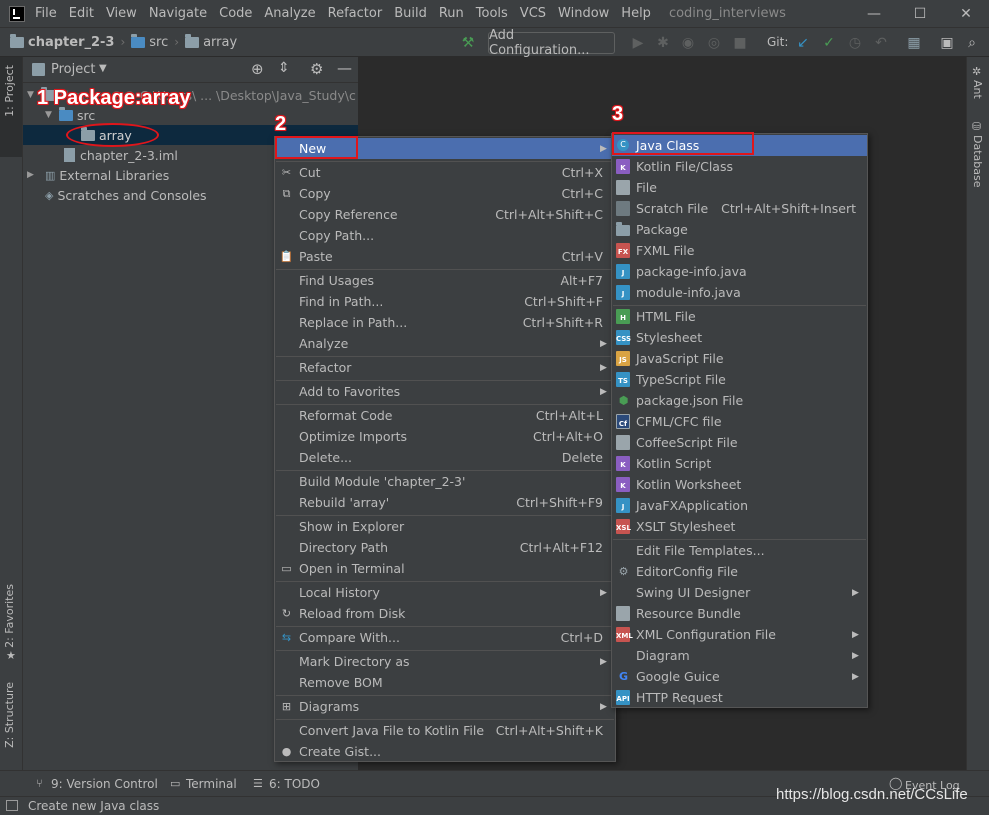 This screenshot has height=815, width=989. I want to click on stop-icon: ■, so click(740, 43).